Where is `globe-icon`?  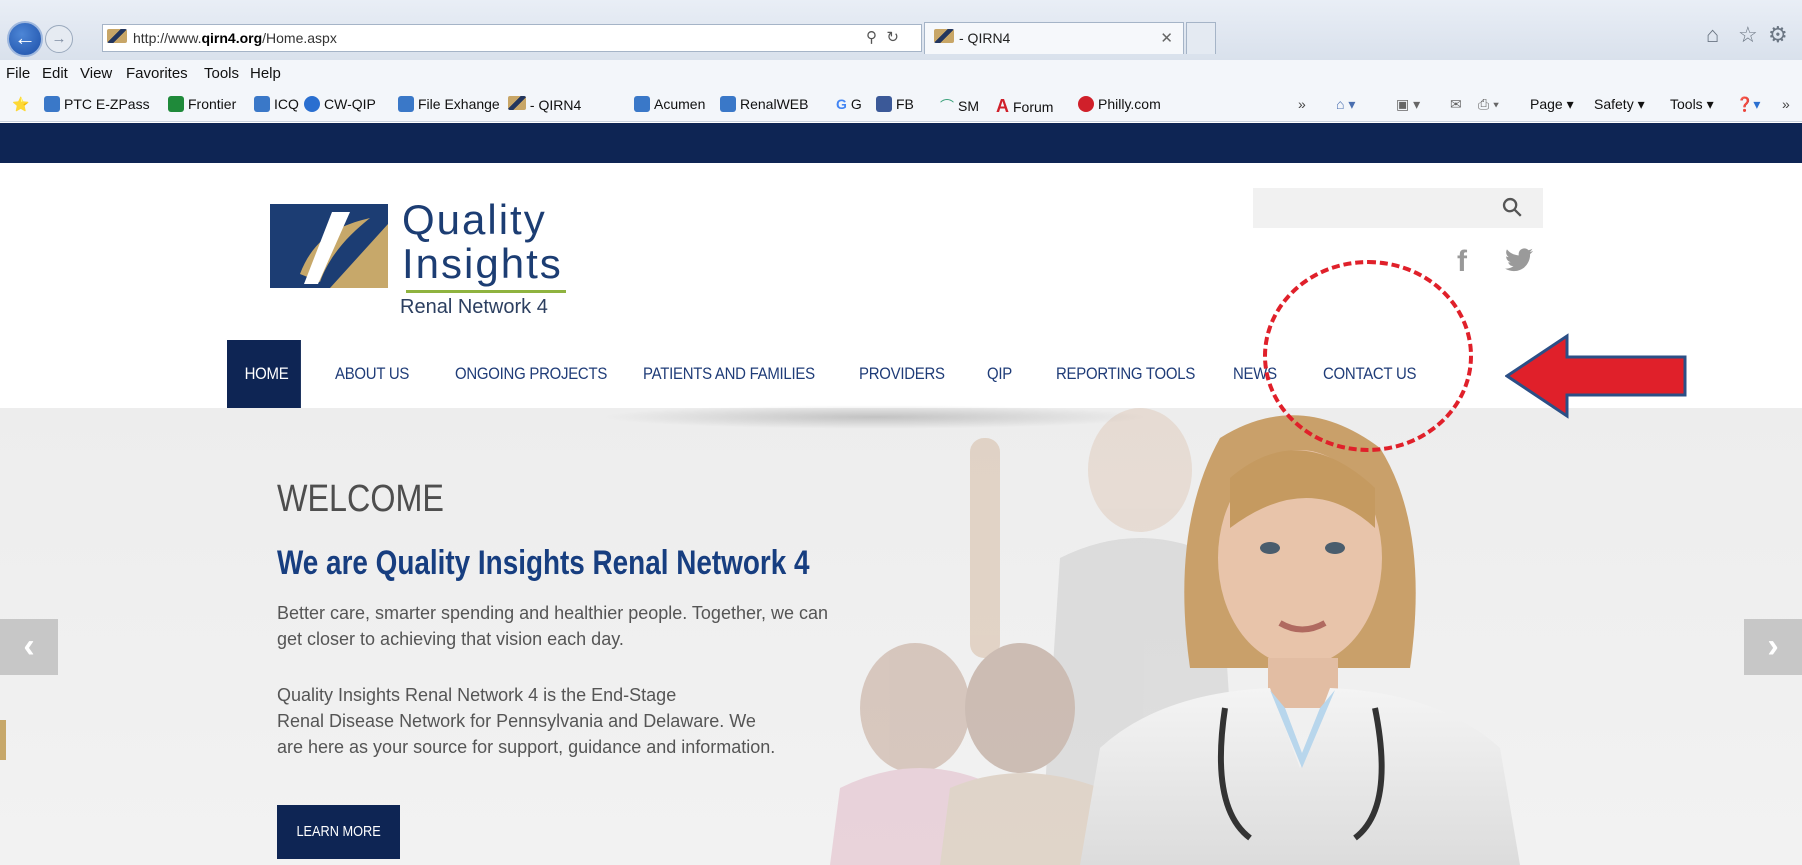 globe-icon is located at coordinates (312, 104).